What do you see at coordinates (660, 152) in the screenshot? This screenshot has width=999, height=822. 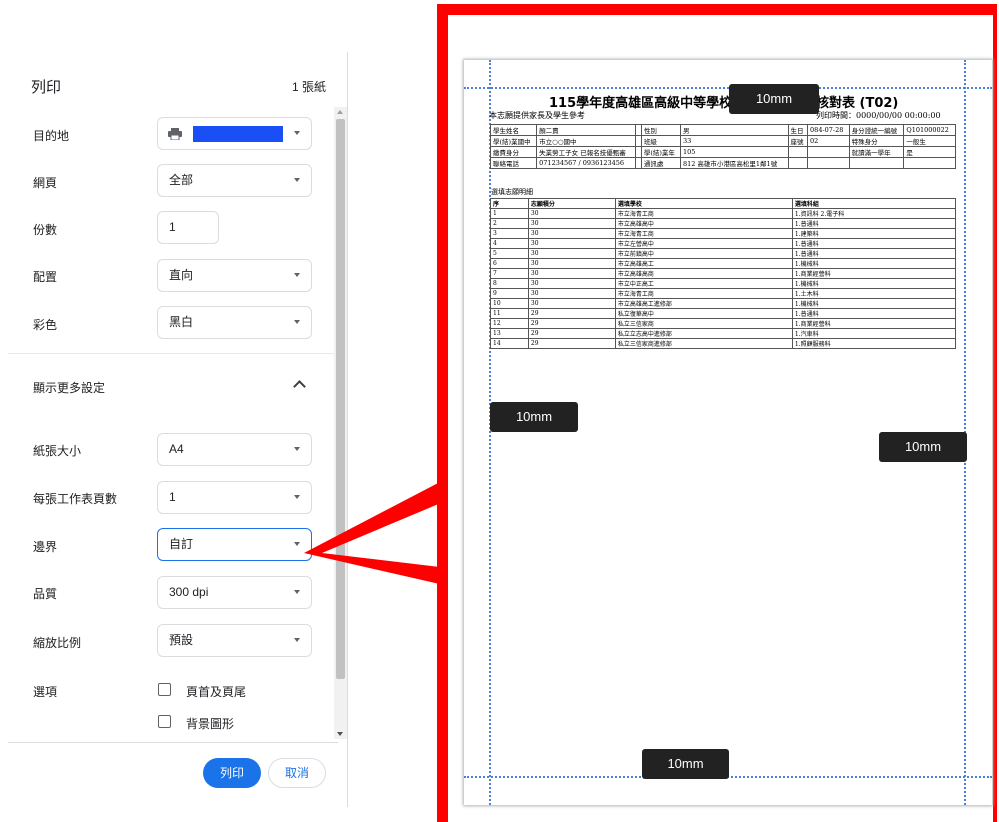 I see `info-cell: 學(結)業年` at bounding box center [660, 152].